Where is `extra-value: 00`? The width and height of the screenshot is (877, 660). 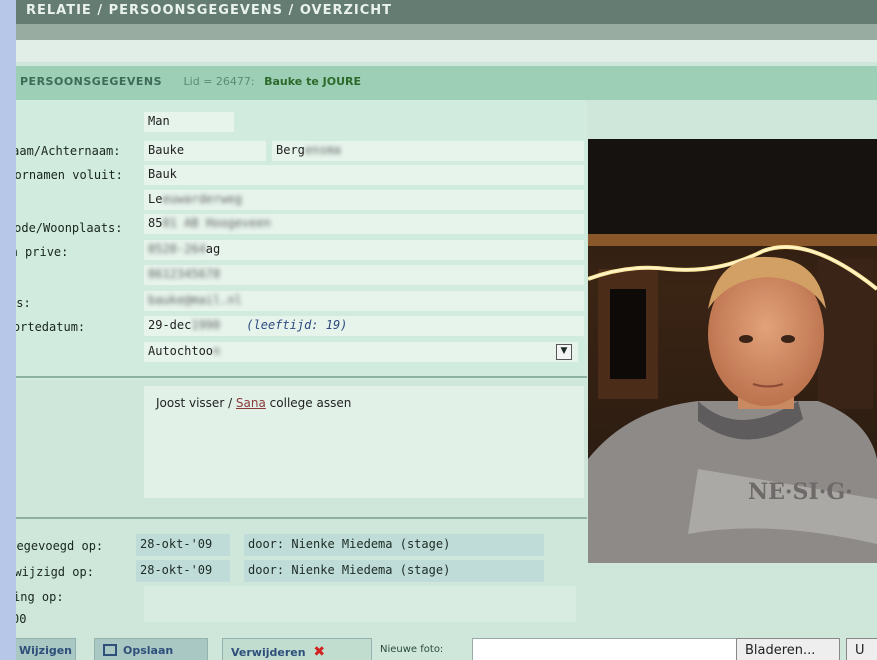 extra-value: 00 is located at coordinates (21, 619).